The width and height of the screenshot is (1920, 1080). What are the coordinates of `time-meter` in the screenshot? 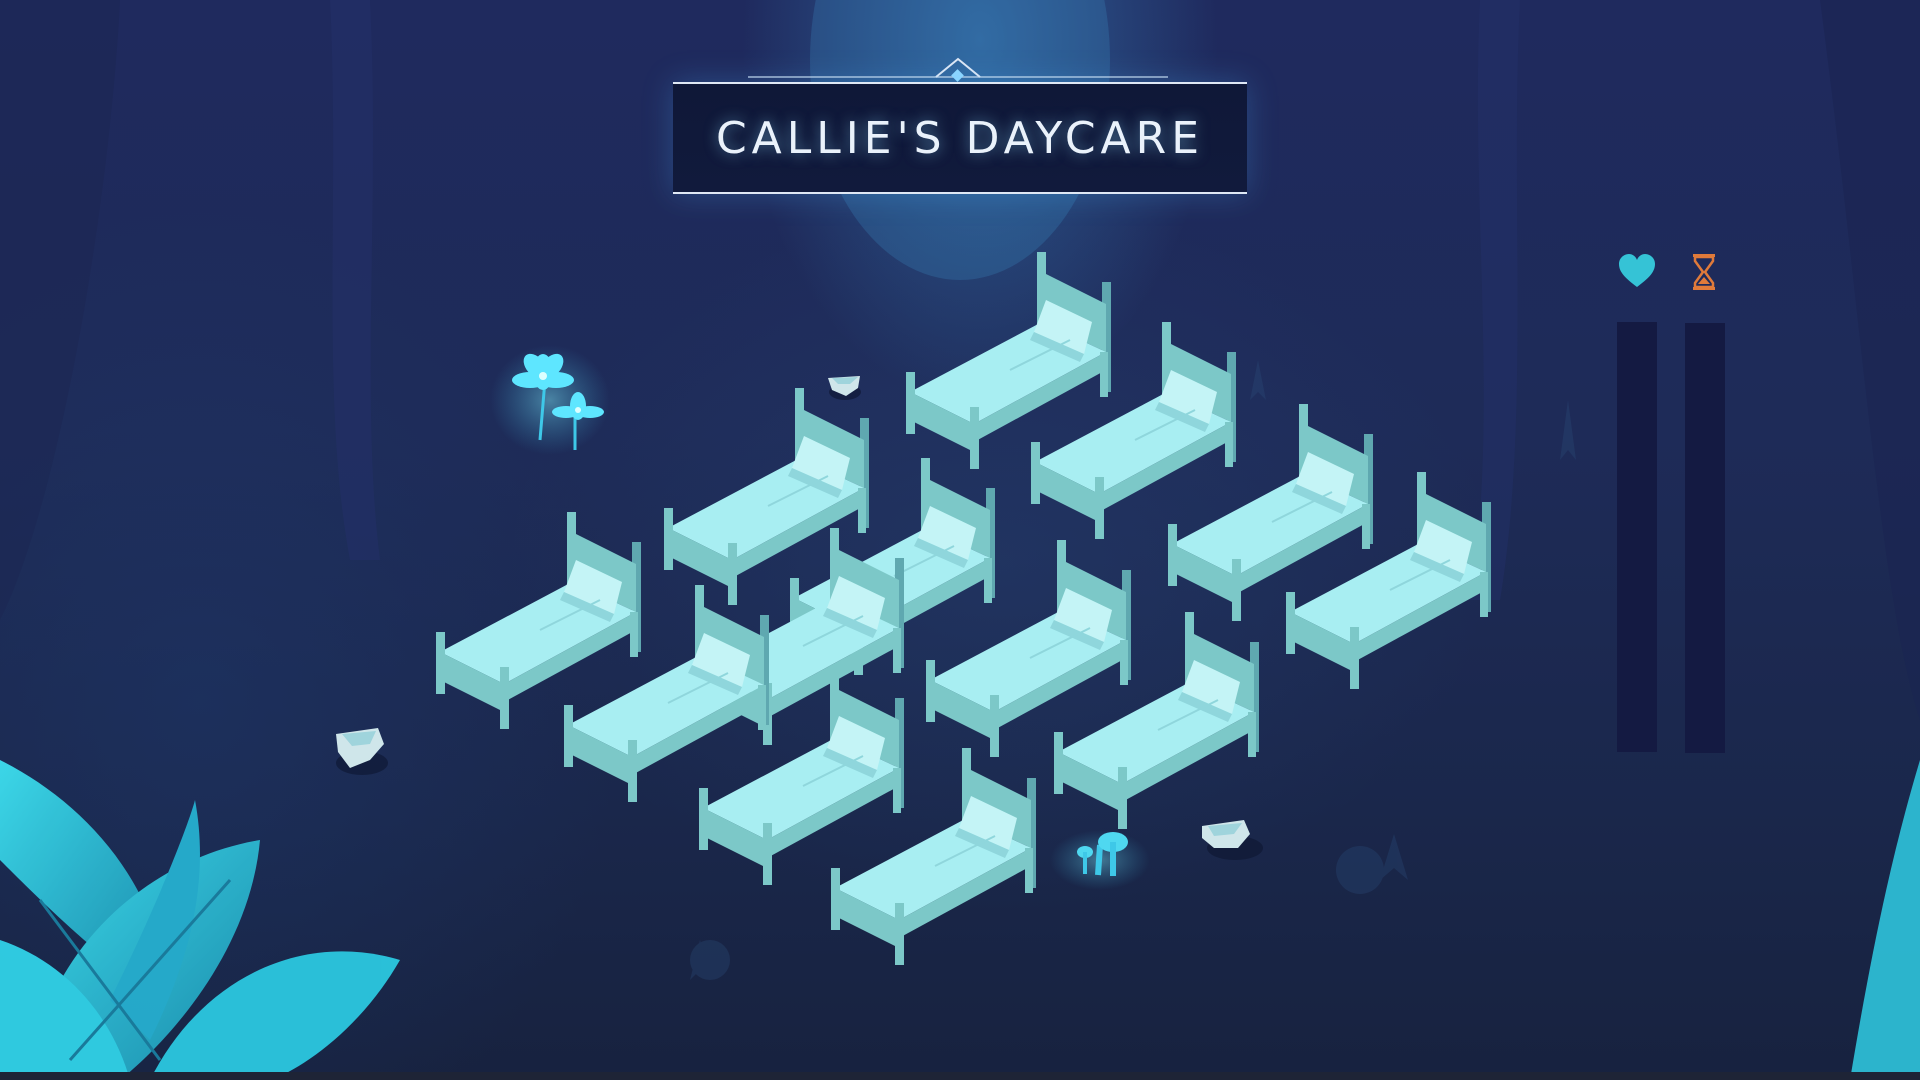 It's located at (1705, 538).